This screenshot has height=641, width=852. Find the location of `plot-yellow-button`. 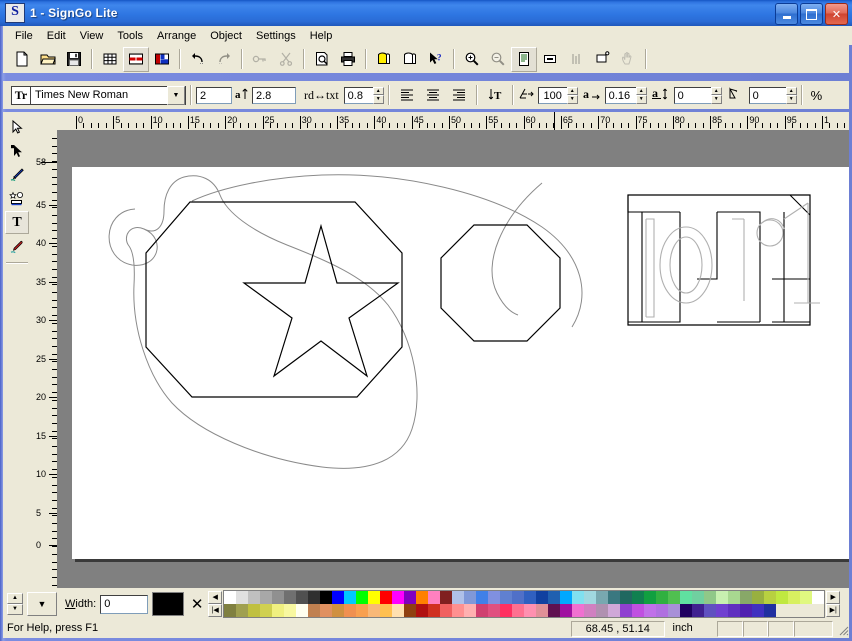

plot-yellow-button is located at coordinates (384, 59).